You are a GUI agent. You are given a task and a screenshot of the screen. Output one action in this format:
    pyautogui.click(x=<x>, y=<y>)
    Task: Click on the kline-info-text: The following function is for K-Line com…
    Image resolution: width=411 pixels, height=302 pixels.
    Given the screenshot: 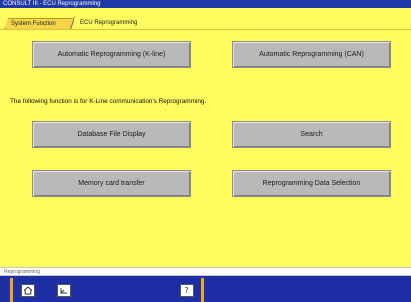 What is the action you would take?
    pyautogui.click(x=108, y=101)
    